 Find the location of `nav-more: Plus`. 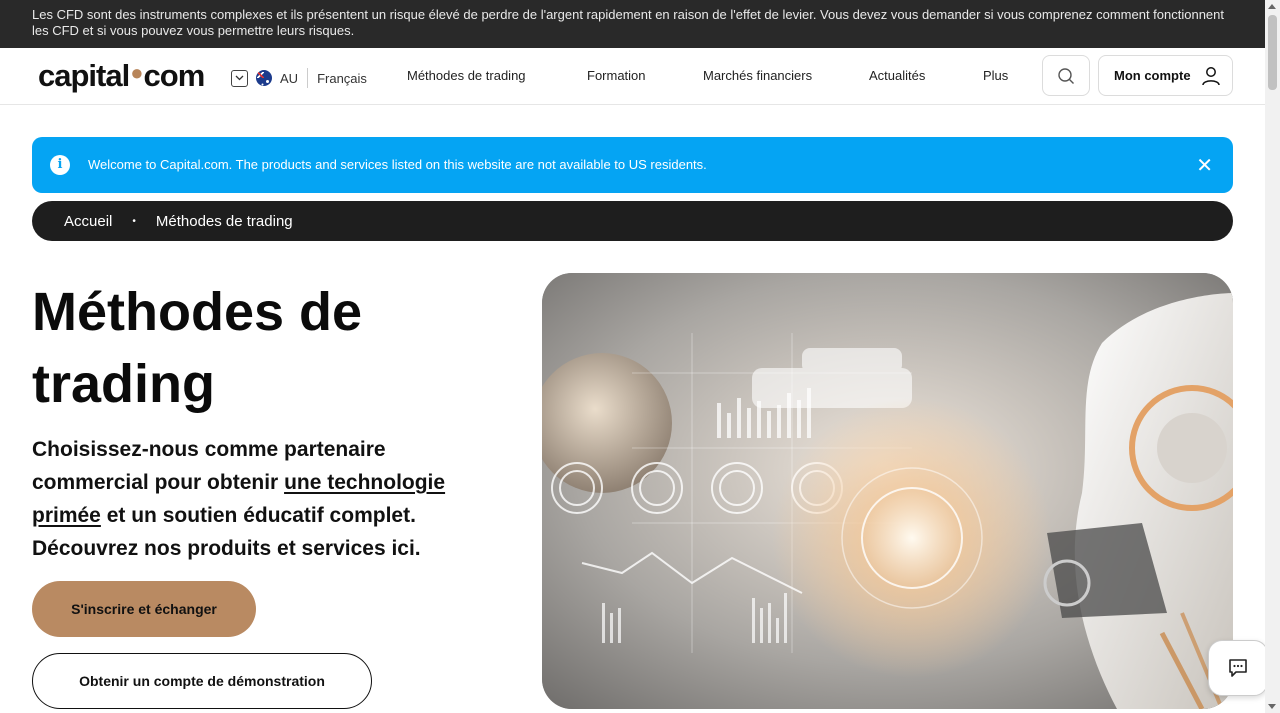

nav-more: Plus is located at coordinates (995, 75).